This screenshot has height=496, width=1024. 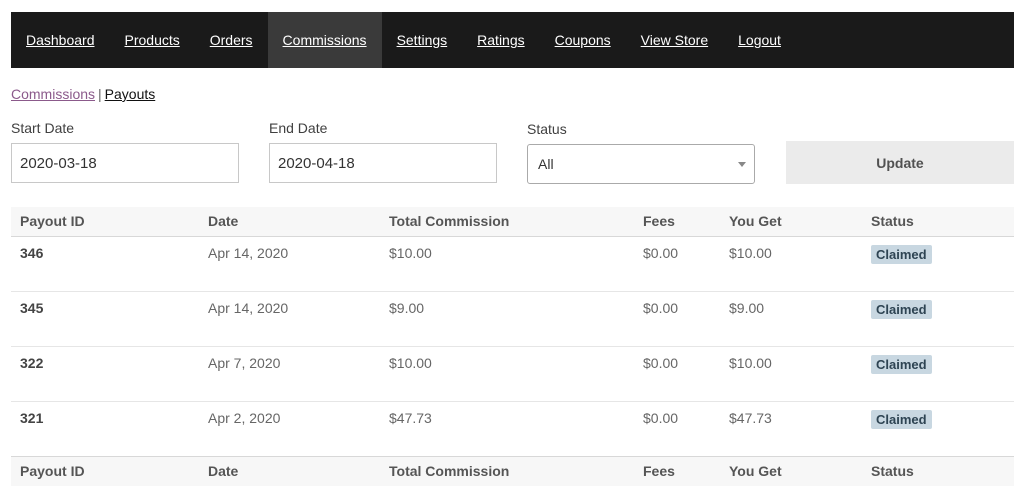 What do you see at coordinates (410, 417) in the screenshot?
I see `total-commission-cell: $47.73` at bounding box center [410, 417].